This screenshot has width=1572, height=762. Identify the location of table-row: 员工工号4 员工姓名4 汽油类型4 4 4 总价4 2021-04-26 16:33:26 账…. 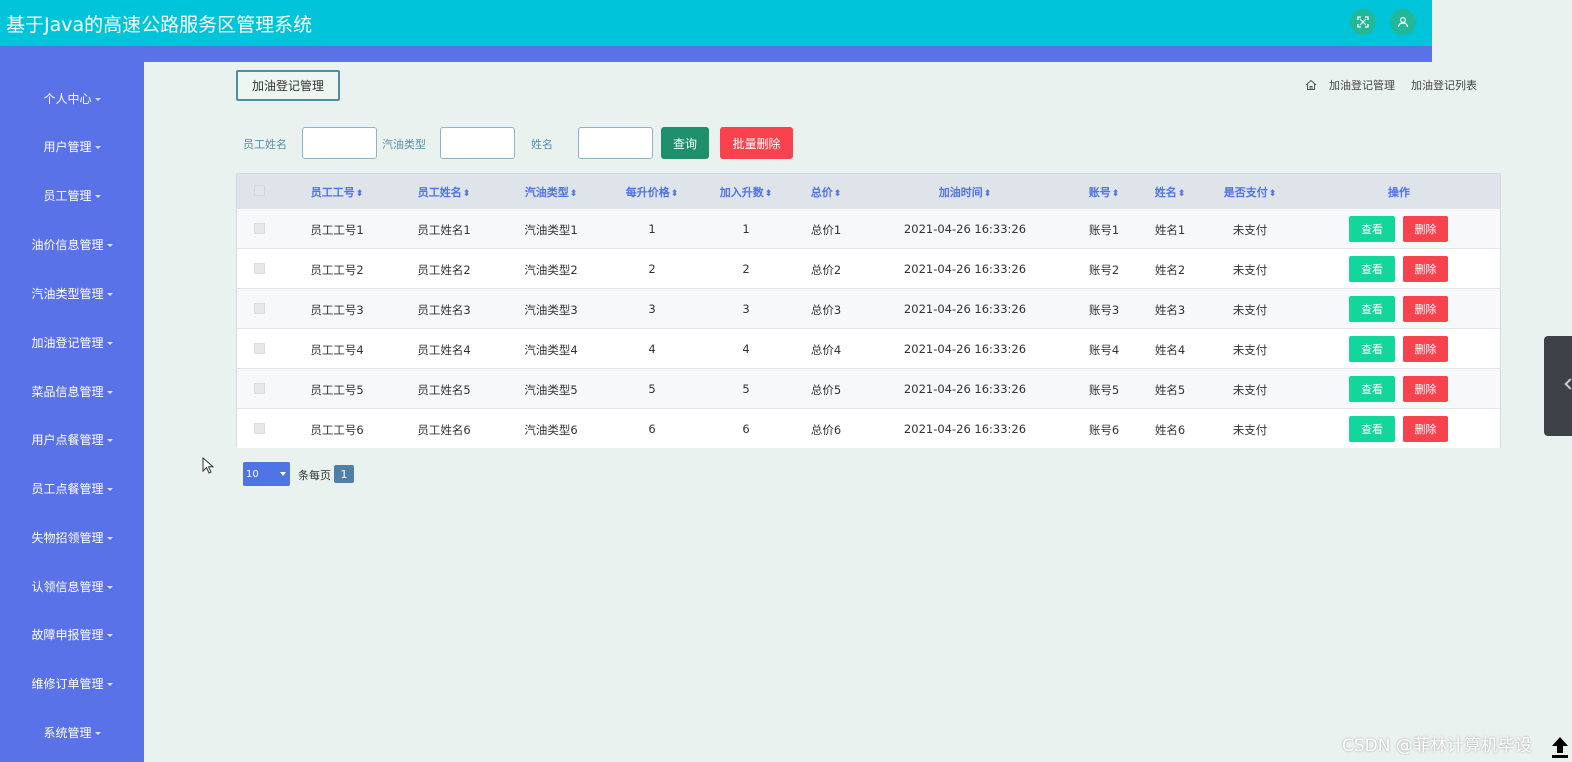
(868, 348).